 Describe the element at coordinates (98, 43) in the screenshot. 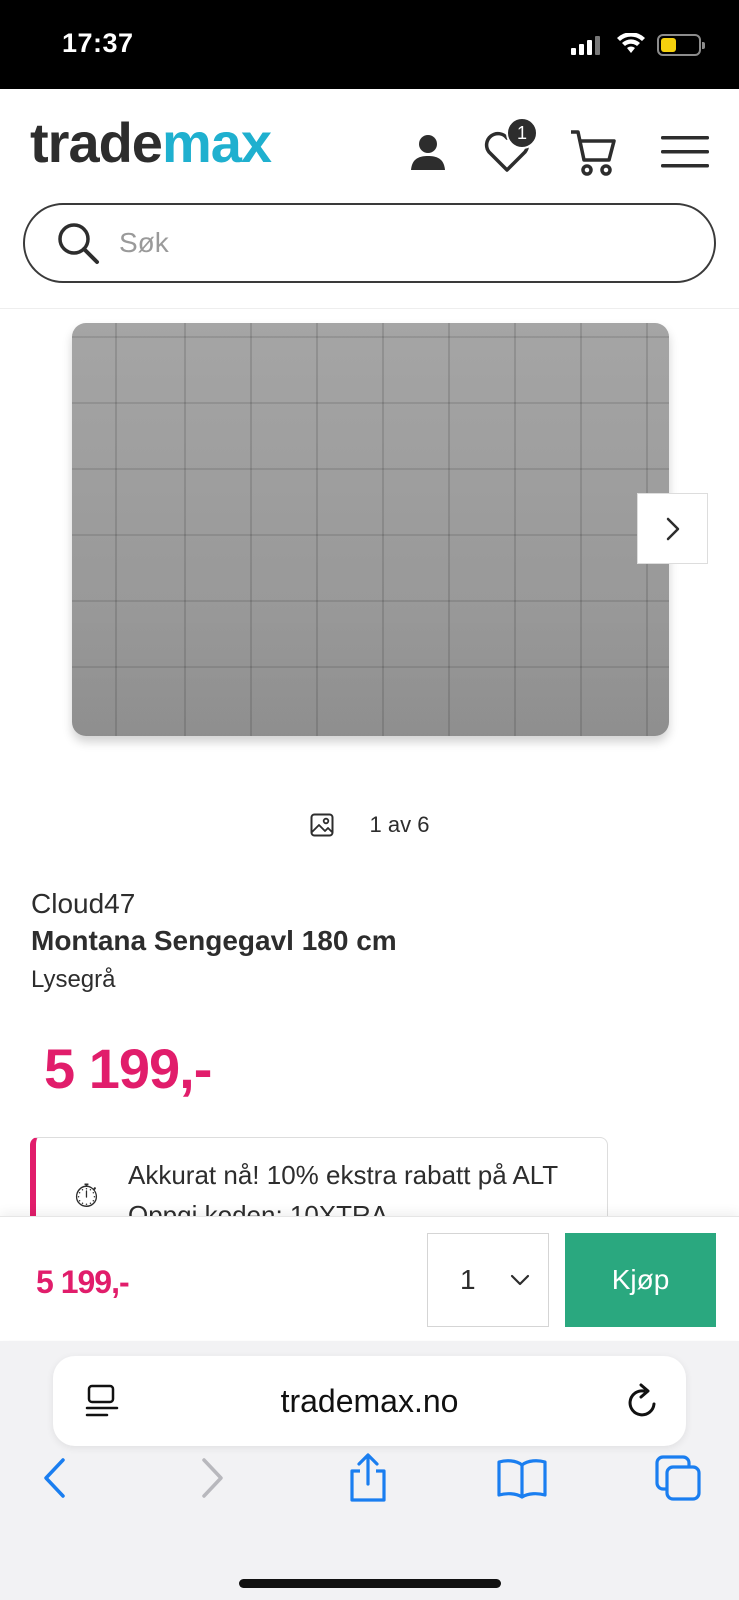

I see `status-time: 17:37` at that location.